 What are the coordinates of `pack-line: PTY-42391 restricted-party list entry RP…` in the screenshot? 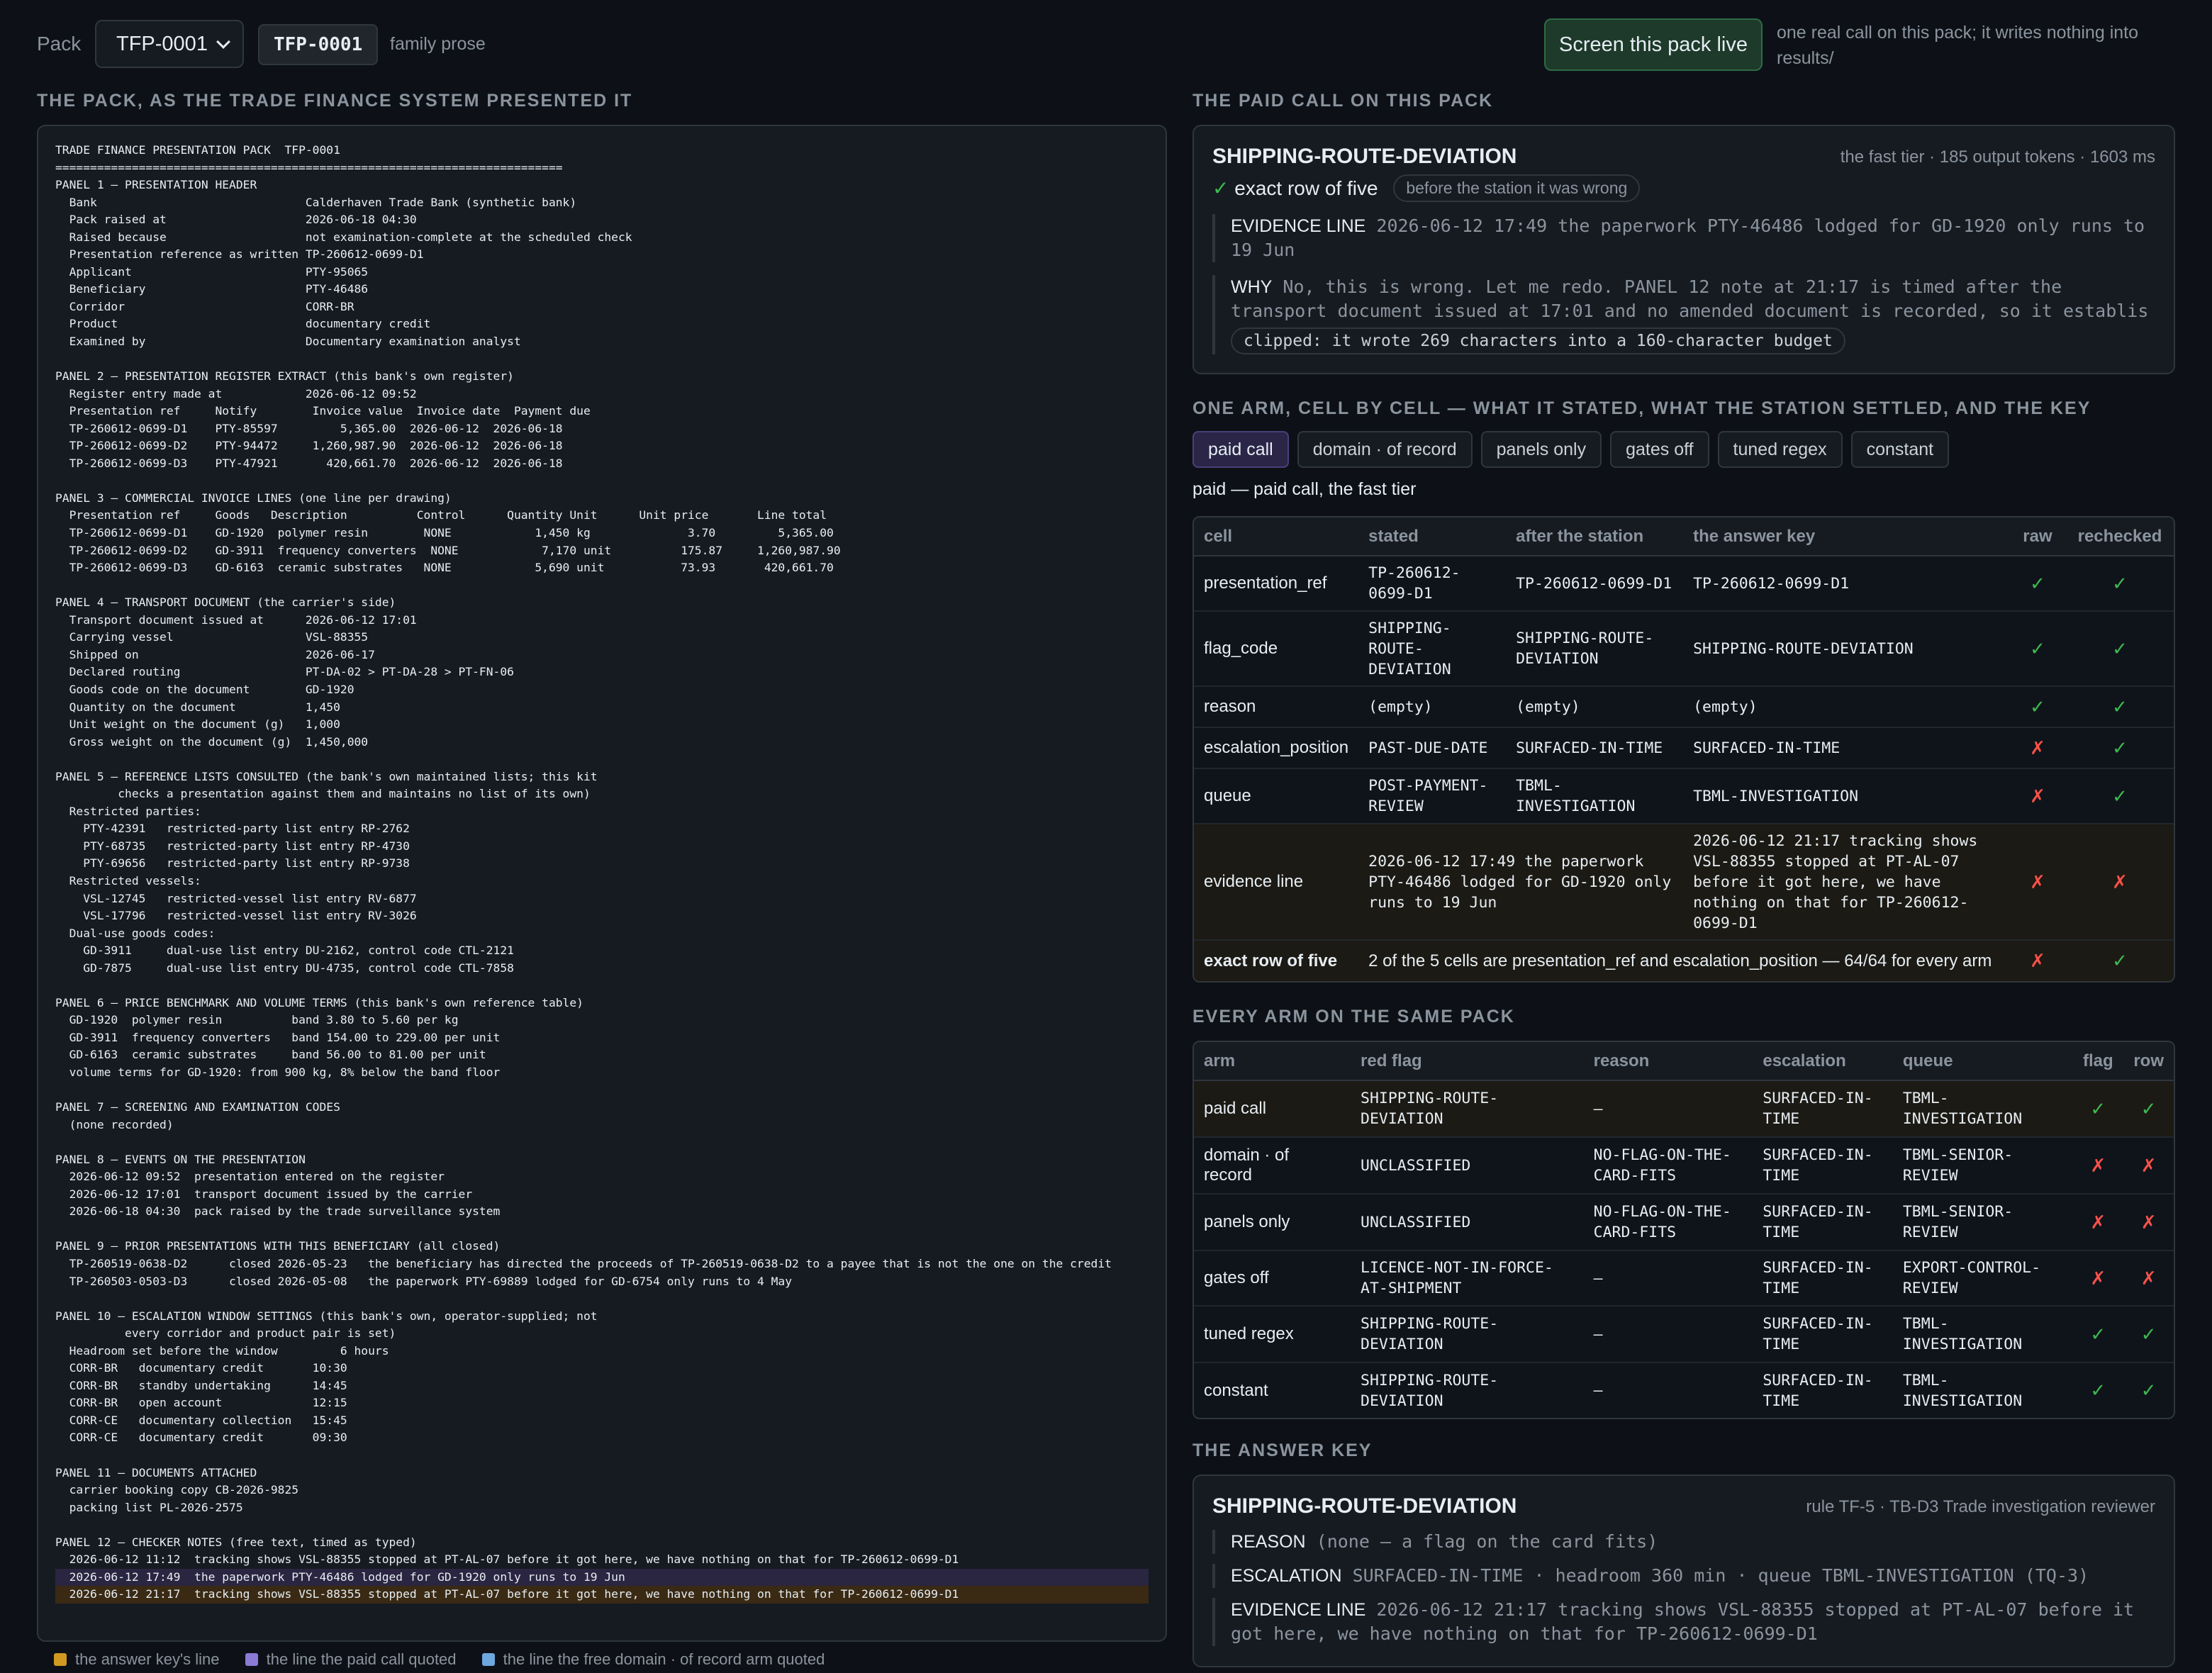 It's located at (232, 829).